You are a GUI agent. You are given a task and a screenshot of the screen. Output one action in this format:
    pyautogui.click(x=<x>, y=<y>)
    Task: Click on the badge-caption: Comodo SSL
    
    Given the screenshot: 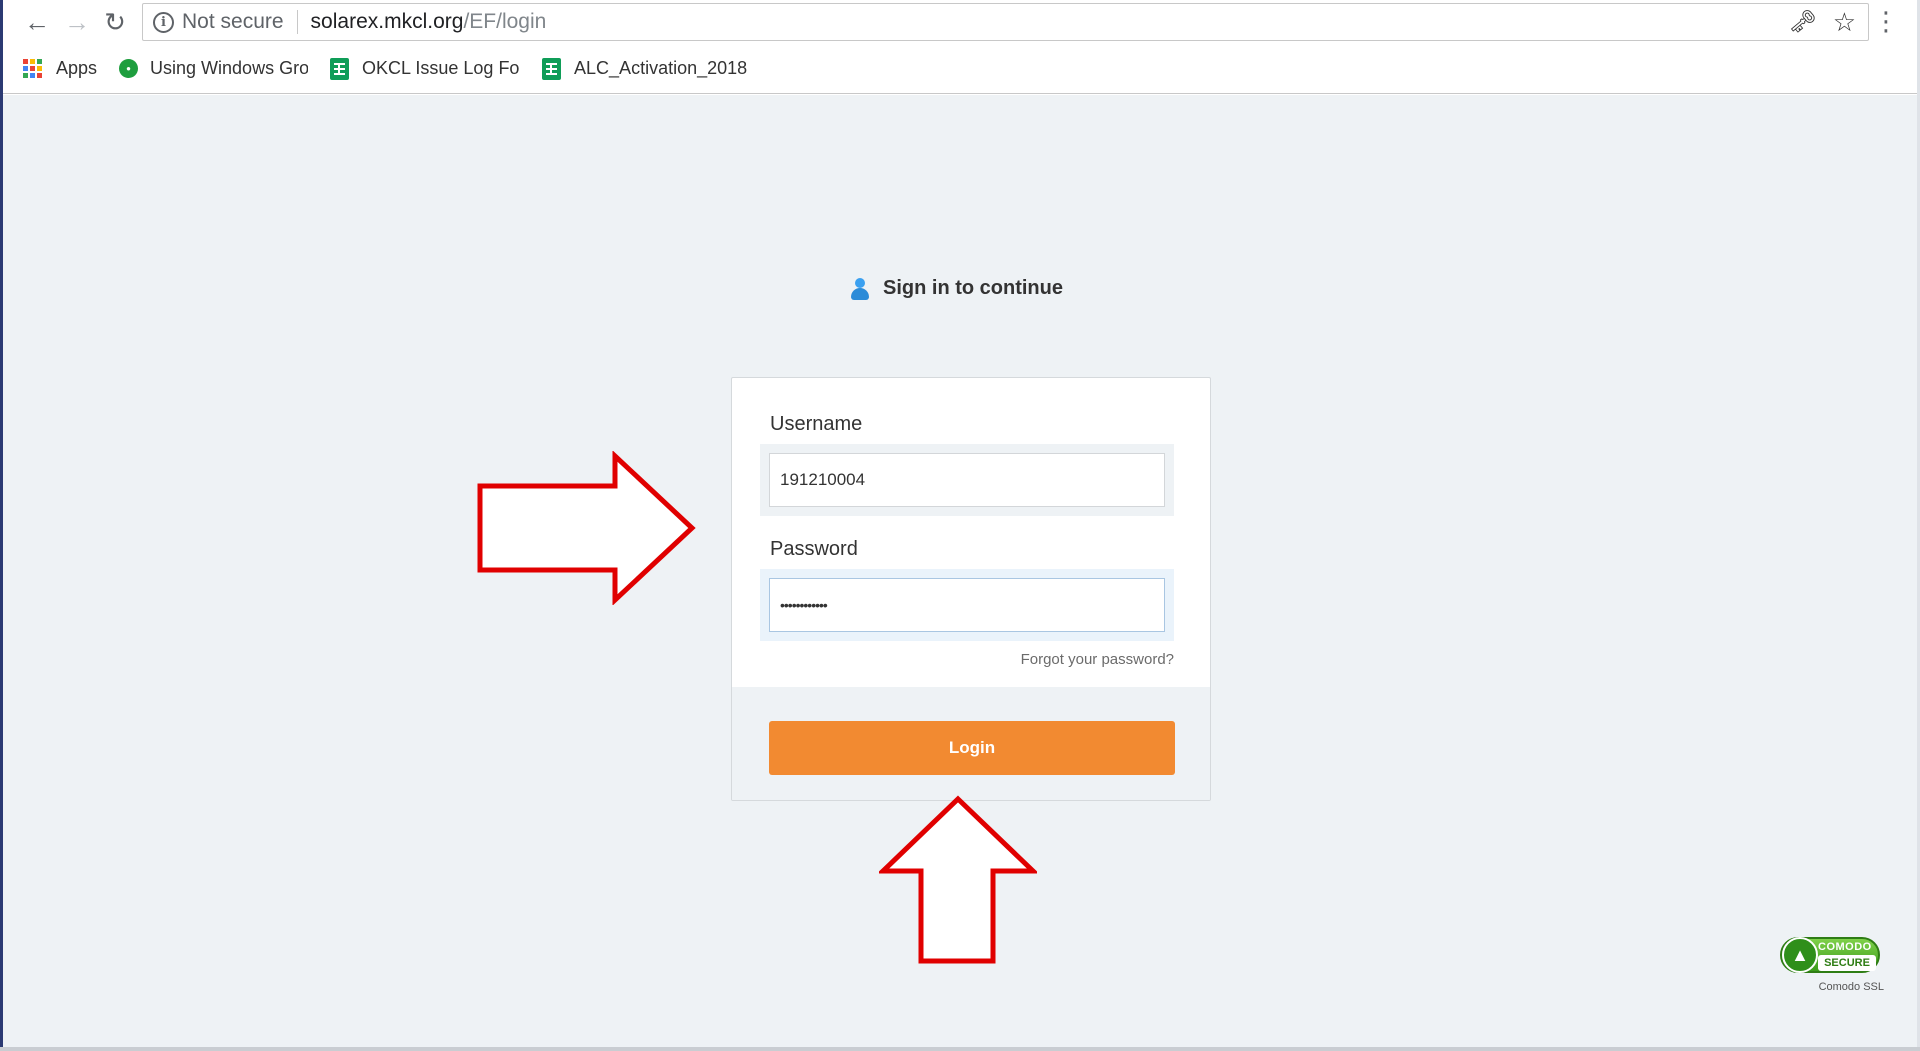 What is the action you would take?
    pyautogui.click(x=1851, y=987)
    